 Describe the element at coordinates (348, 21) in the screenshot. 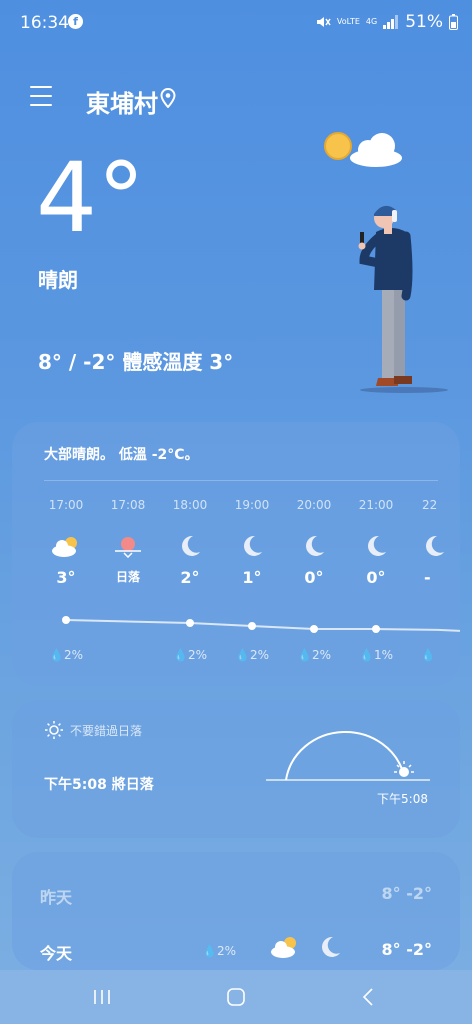

I see `volte-label: VoLTE` at that location.